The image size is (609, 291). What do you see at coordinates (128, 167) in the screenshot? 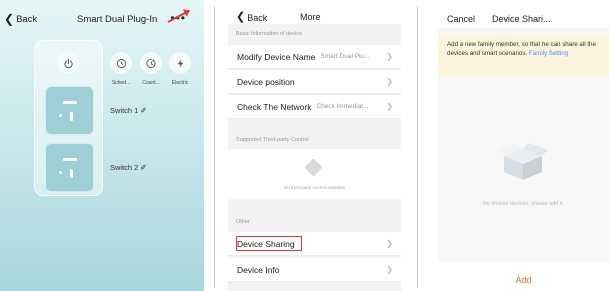
I see `switch-2-label: Switch 2 ✐` at bounding box center [128, 167].